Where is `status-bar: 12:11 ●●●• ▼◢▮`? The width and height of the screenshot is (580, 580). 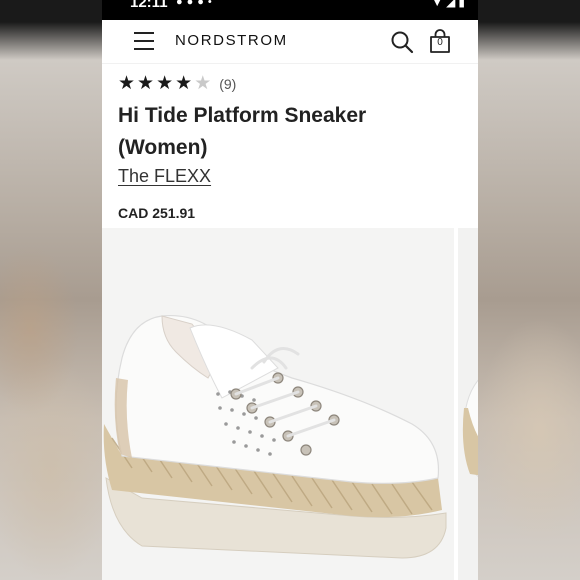
status-bar: 12:11 ●●●• ▼◢▮ is located at coordinates (290, 10).